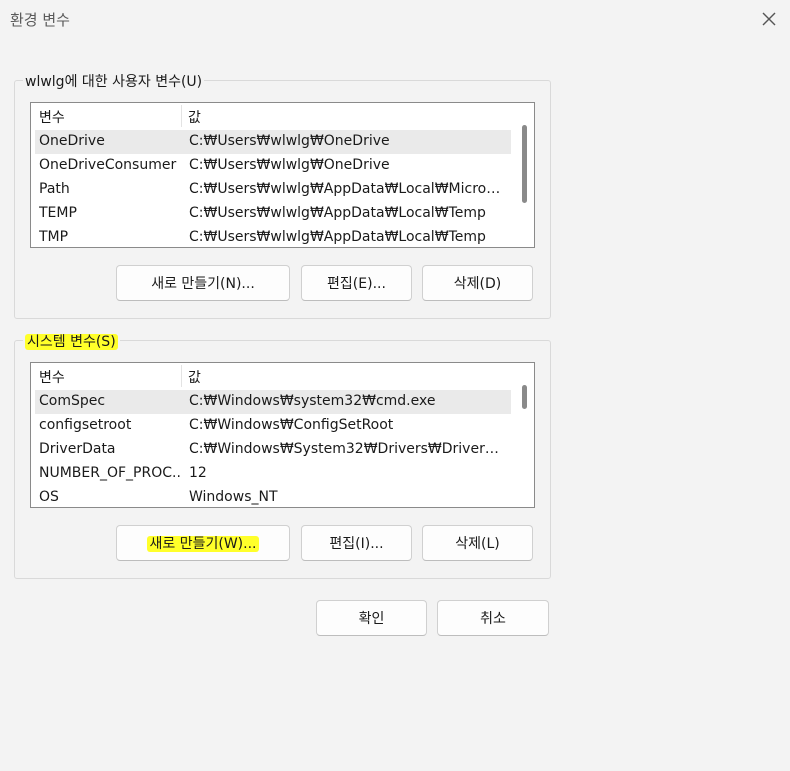 The image size is (790, 771). What do you see at coordinates (347, 449) in the screenshot?
I see `variable-value: C:₩Windows₩System32₩Drivers₩DriverData` at bounding box center [347, 449].